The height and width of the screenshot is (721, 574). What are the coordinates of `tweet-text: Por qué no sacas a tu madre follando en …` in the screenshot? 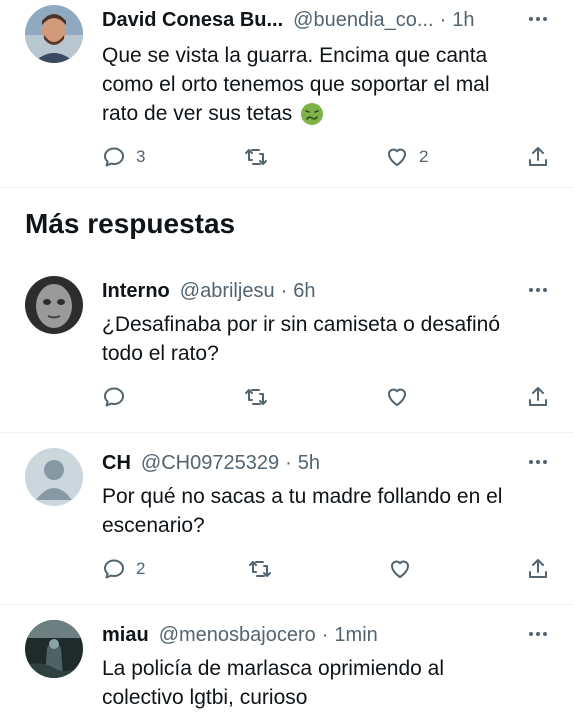 It's located at (322, 511).